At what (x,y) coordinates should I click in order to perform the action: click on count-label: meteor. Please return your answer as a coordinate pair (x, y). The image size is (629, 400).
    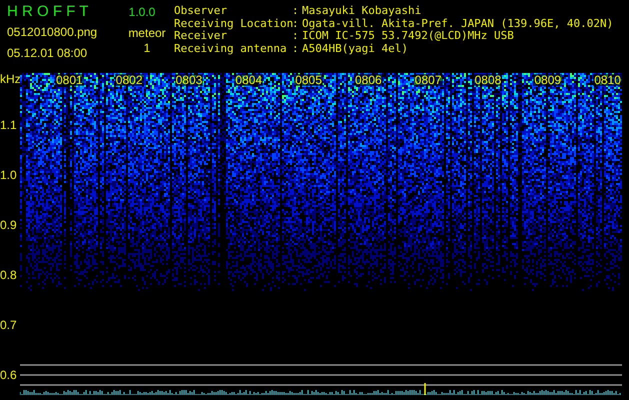
    Looking at the image, I should click on (147, 32).